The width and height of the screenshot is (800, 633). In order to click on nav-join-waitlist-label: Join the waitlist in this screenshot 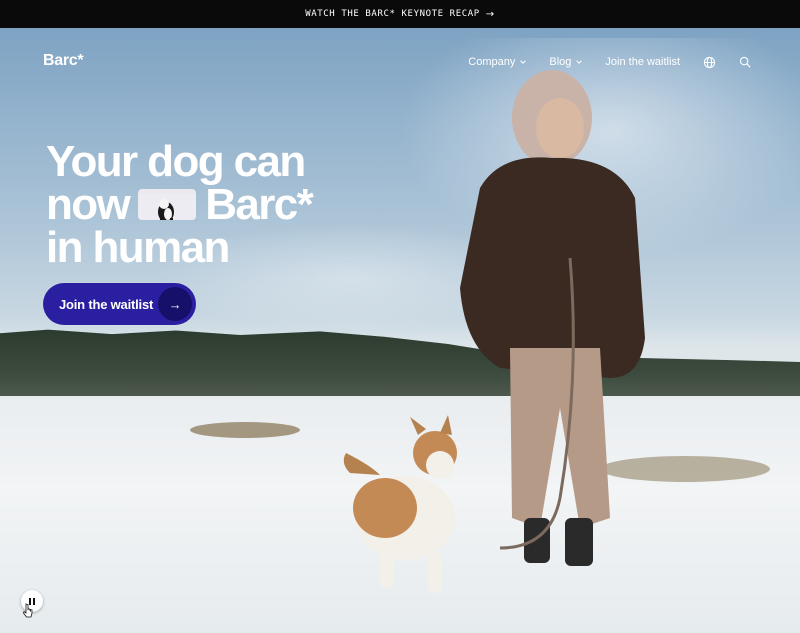, I will do `click(642, 62)`.